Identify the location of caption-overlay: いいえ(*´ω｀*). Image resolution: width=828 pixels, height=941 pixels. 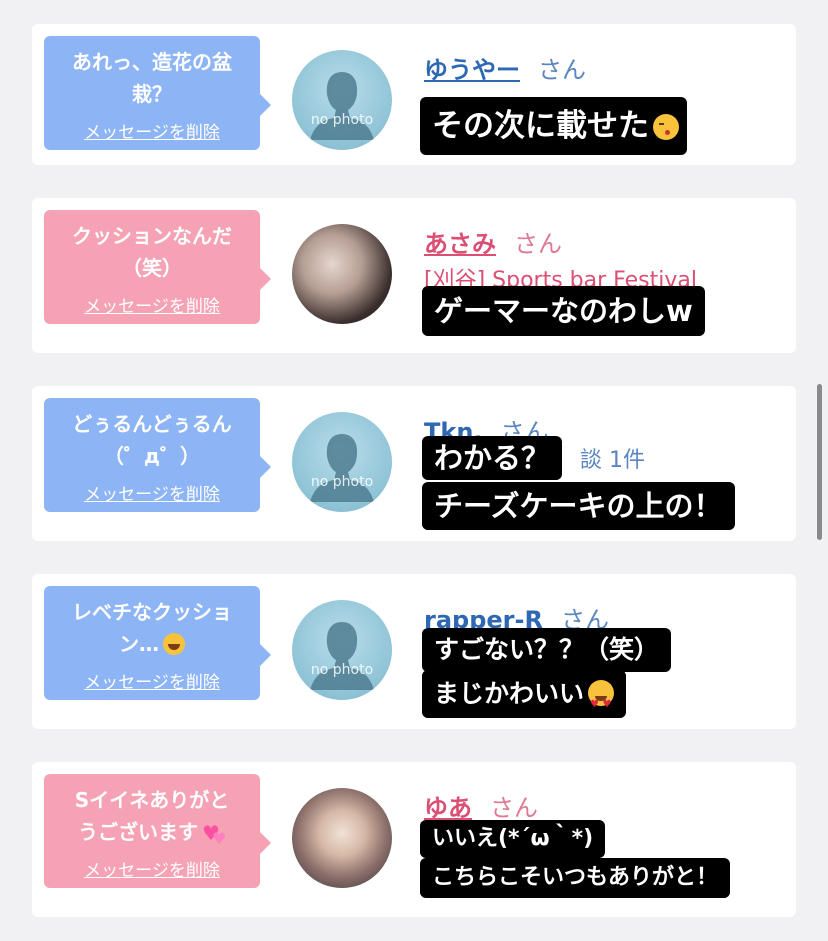
(513, 839).